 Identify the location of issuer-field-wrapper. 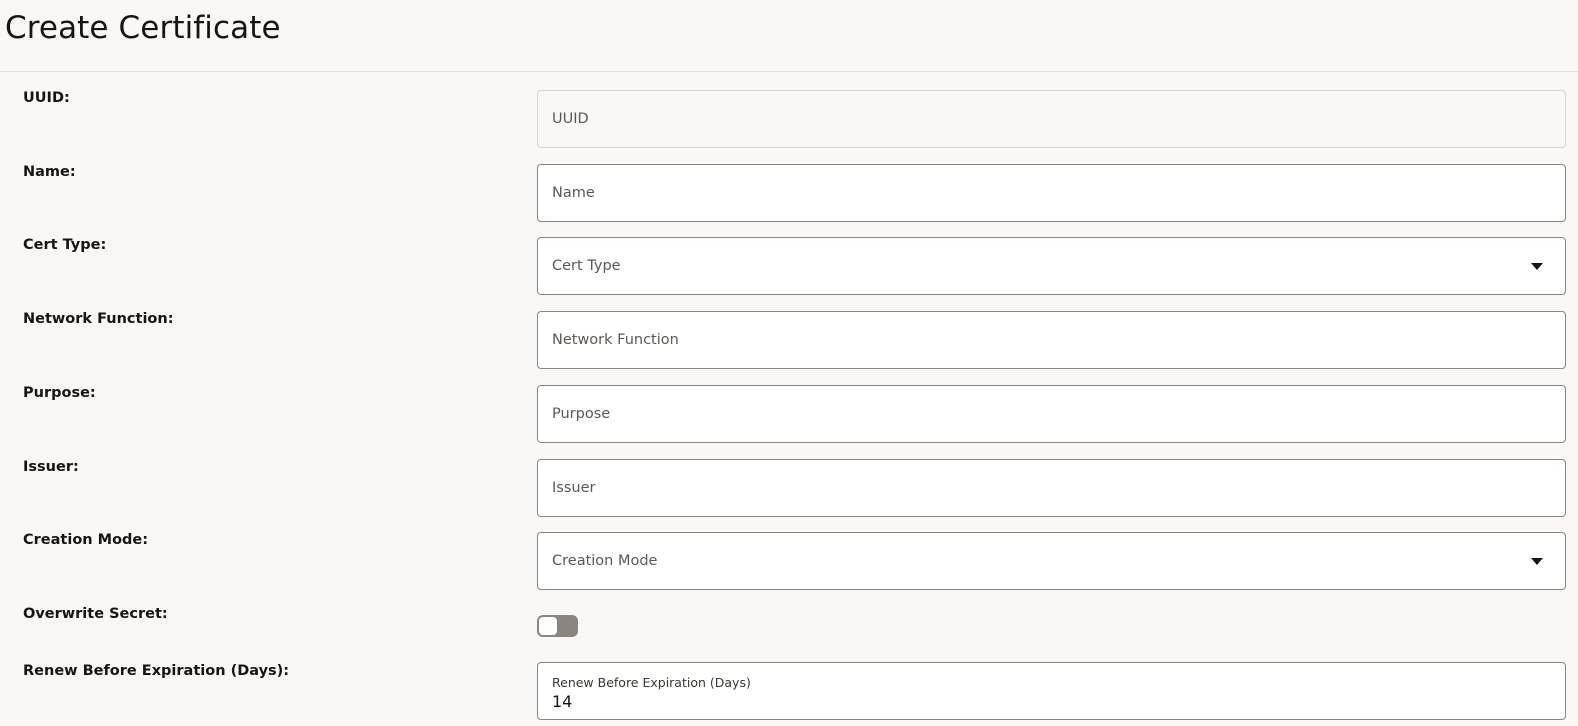
(1051, 488).